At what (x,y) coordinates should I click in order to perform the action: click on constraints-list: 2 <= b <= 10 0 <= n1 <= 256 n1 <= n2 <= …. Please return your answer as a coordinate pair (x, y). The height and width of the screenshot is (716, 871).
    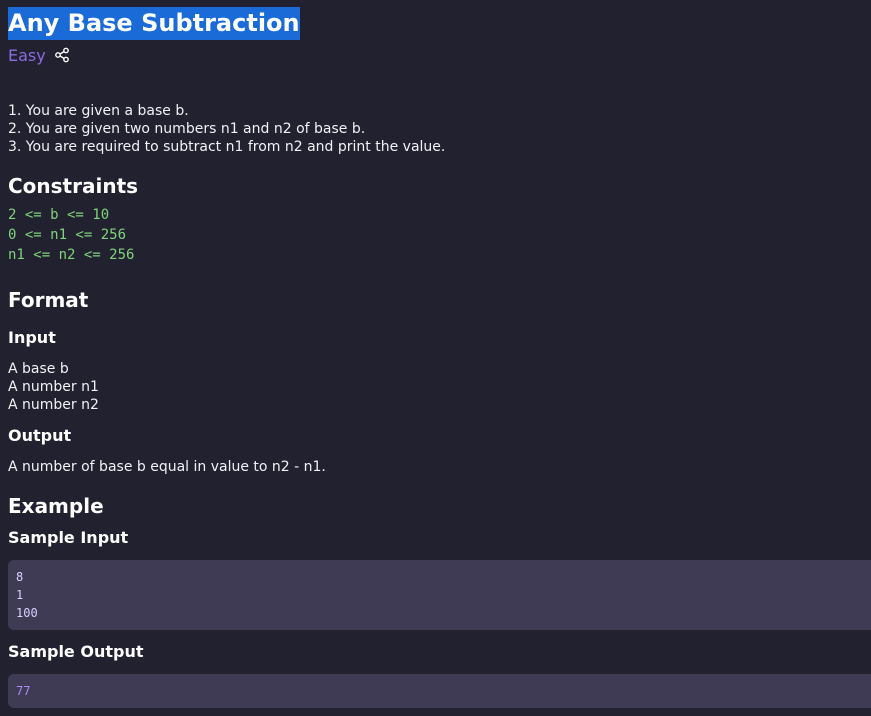
    Looking at the image, I should click on (71, 235).